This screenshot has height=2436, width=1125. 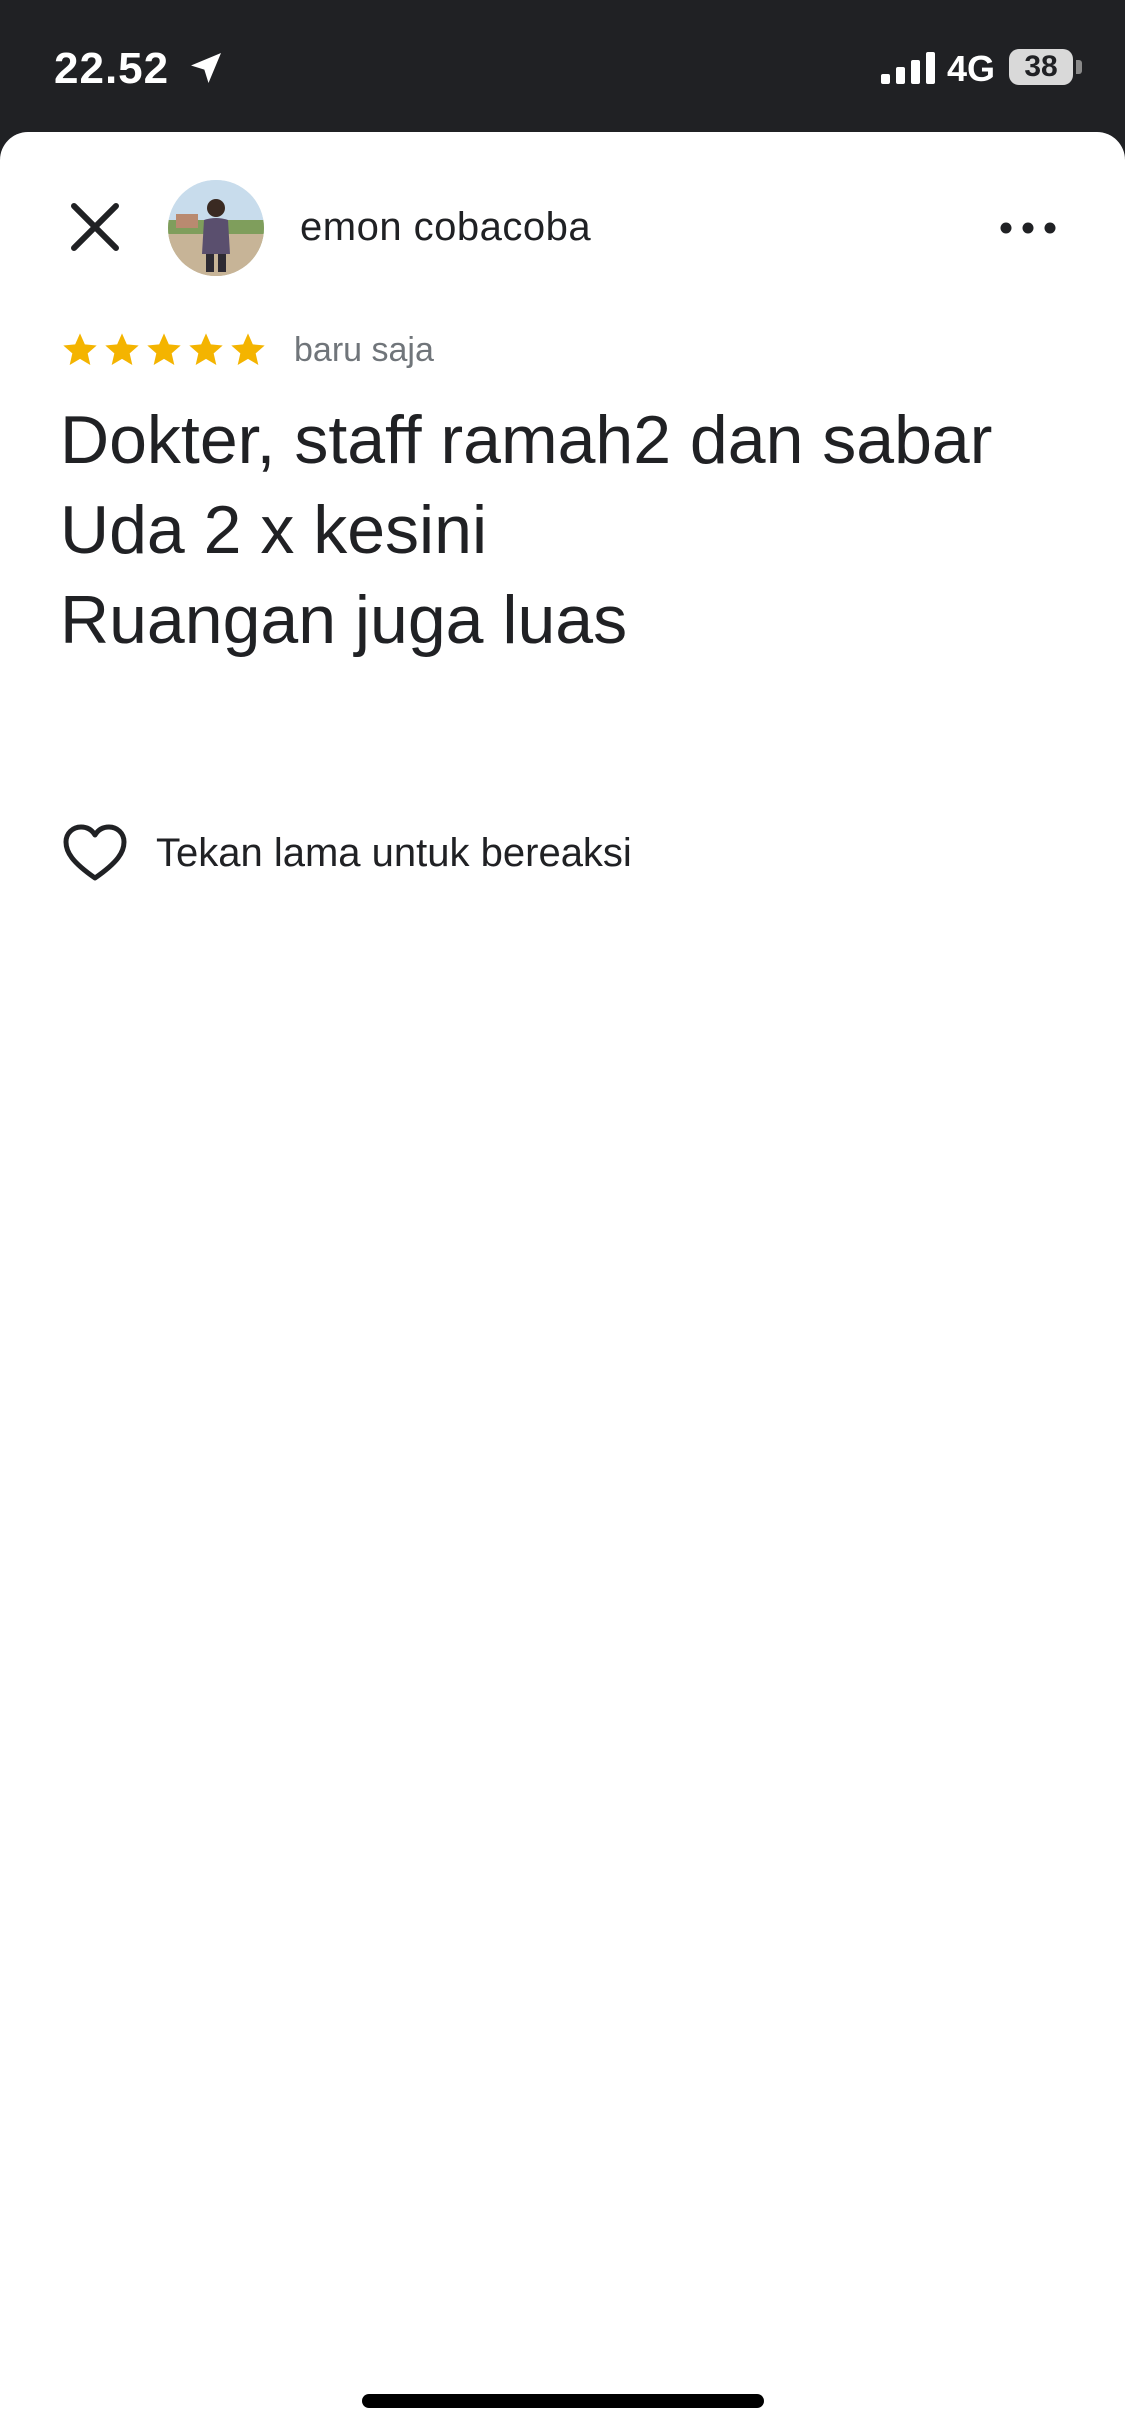 I want to click on react-button: Tekan lama untuk bereaksi, so click(x=346, y=853).